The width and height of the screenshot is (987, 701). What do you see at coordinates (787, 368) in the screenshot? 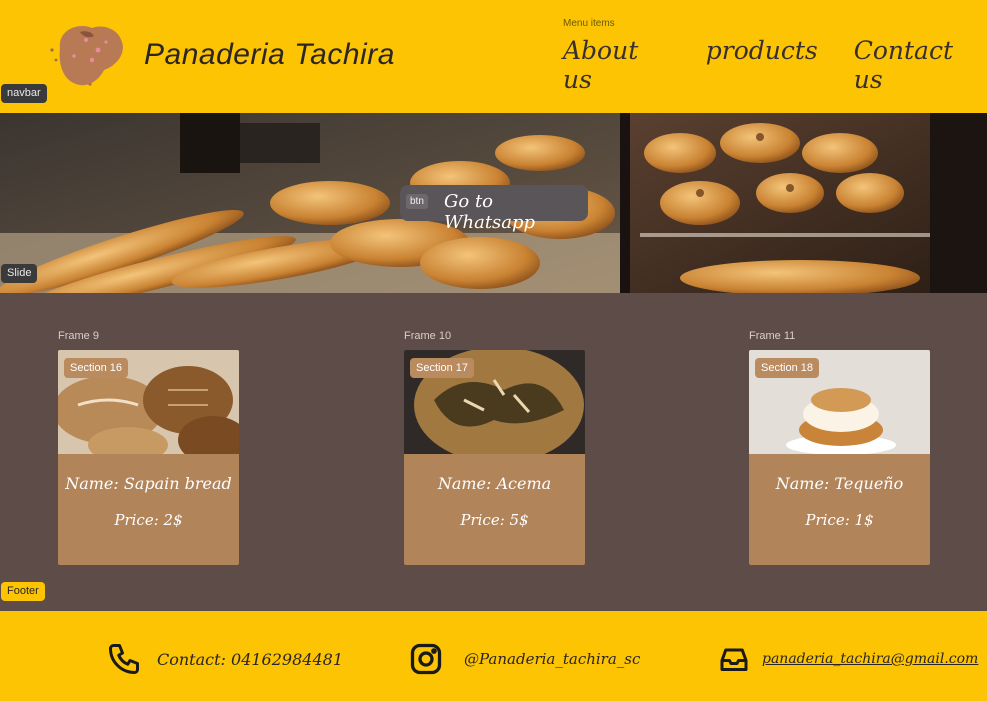
I see `section-badge: Section 18` at bounding box center [787, 368].